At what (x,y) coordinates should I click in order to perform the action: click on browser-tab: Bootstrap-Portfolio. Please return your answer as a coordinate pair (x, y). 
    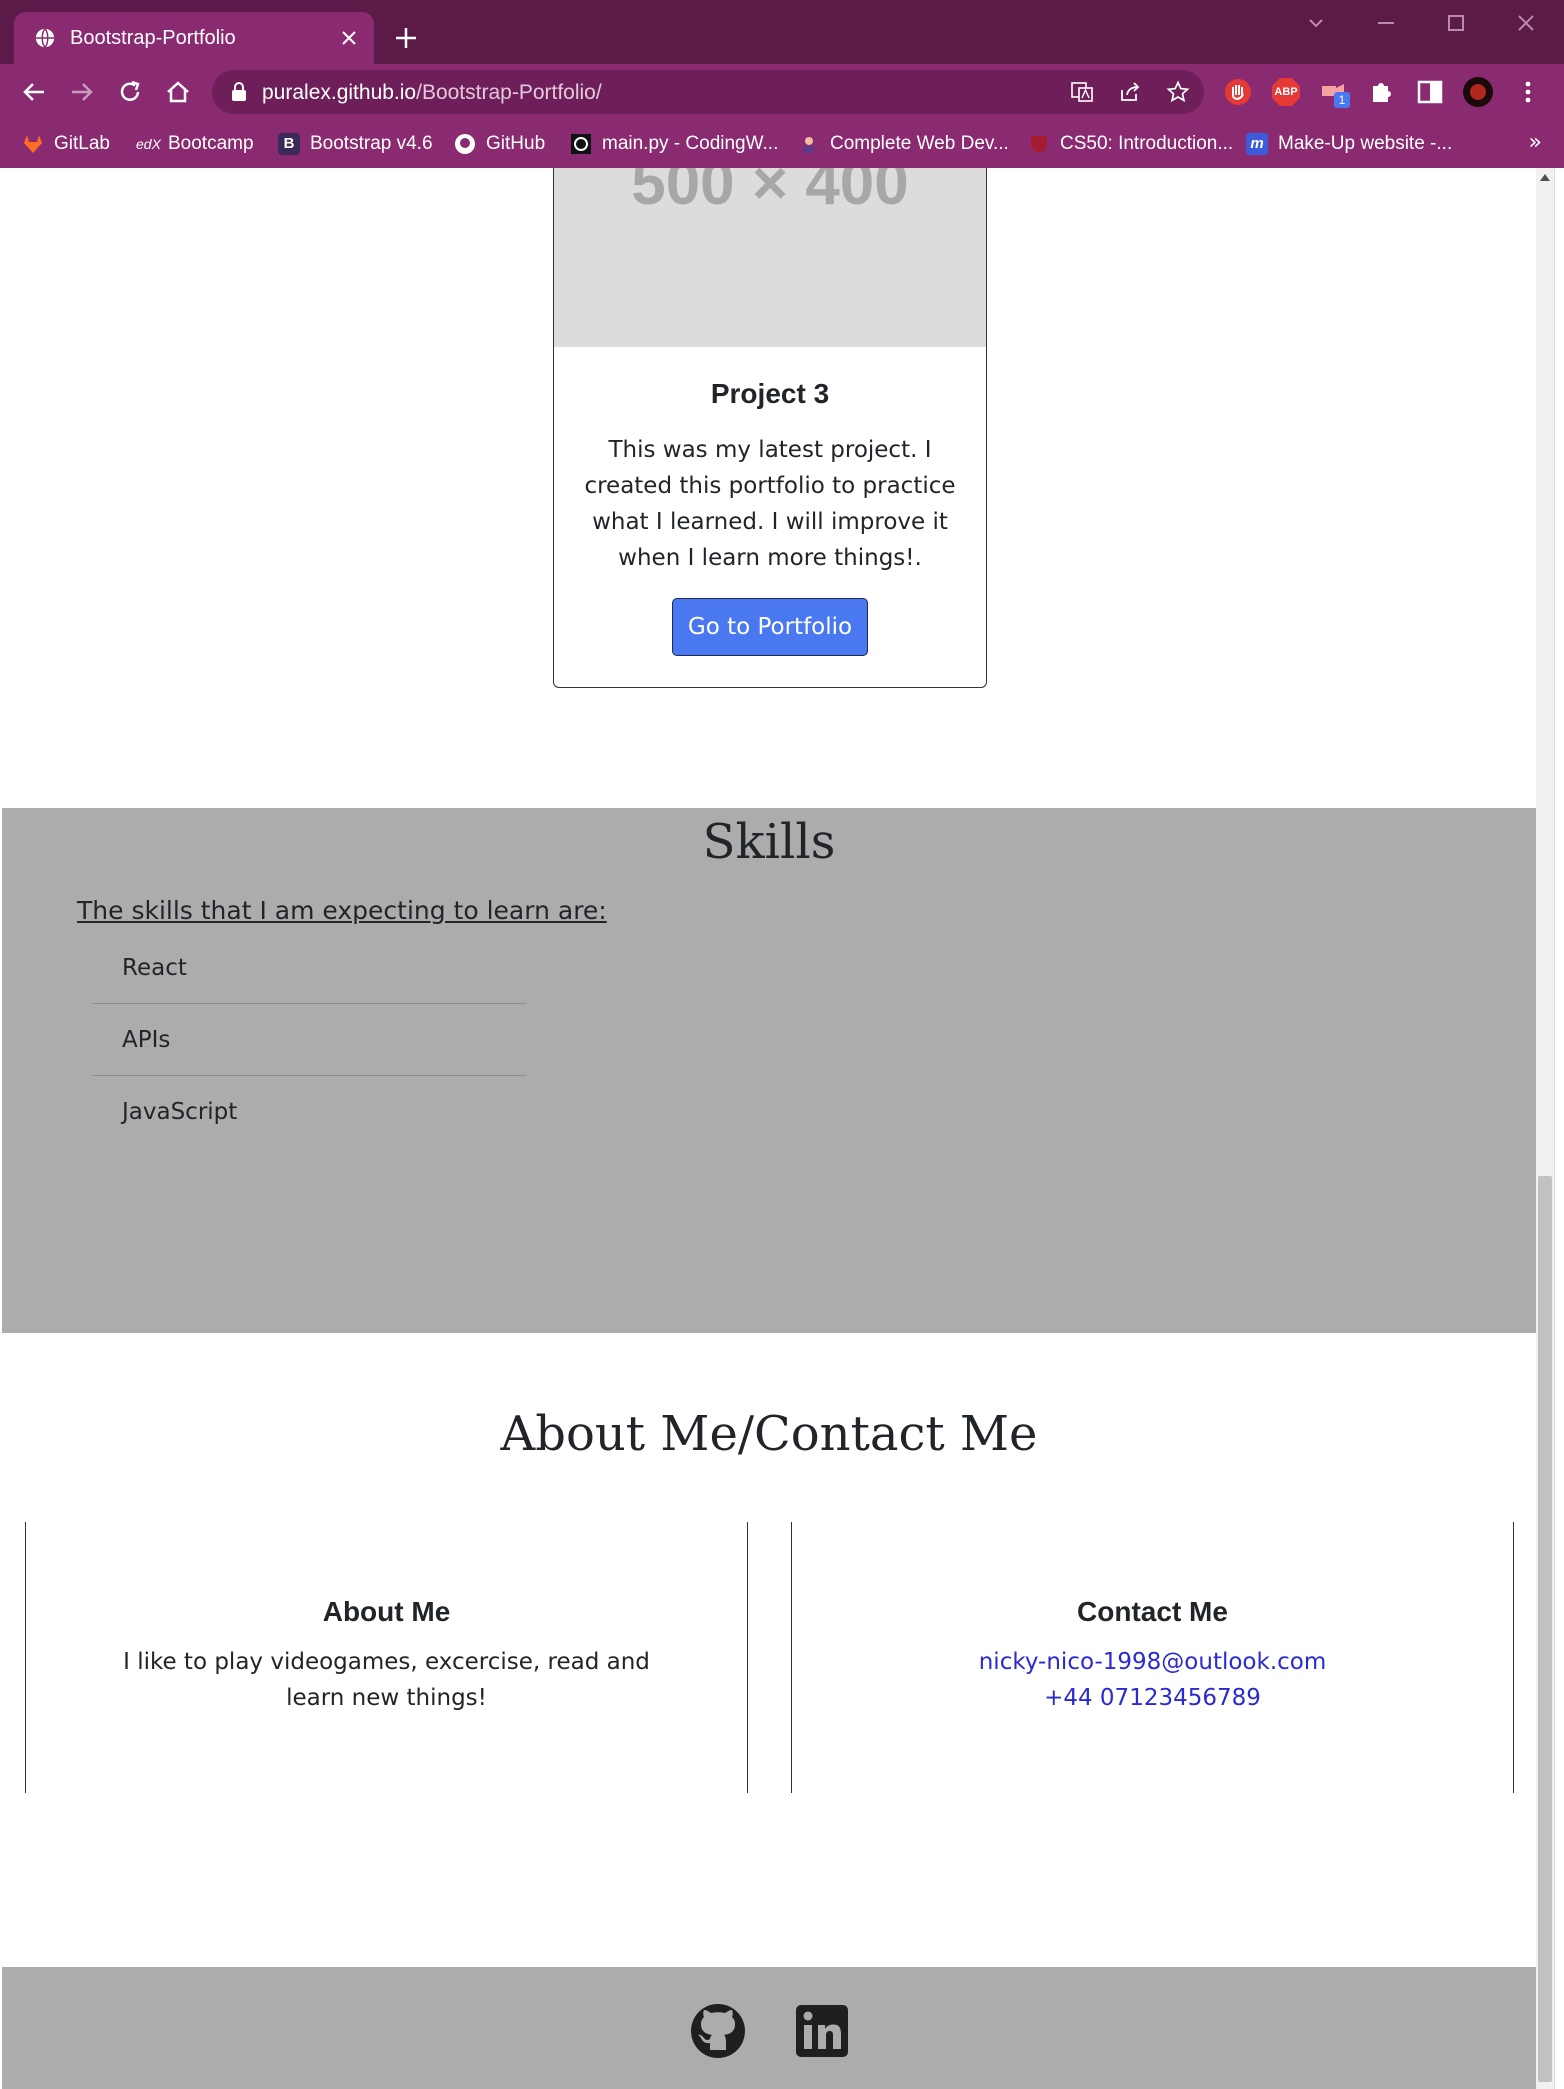
    Looking at the image, I should click on (194, 38).